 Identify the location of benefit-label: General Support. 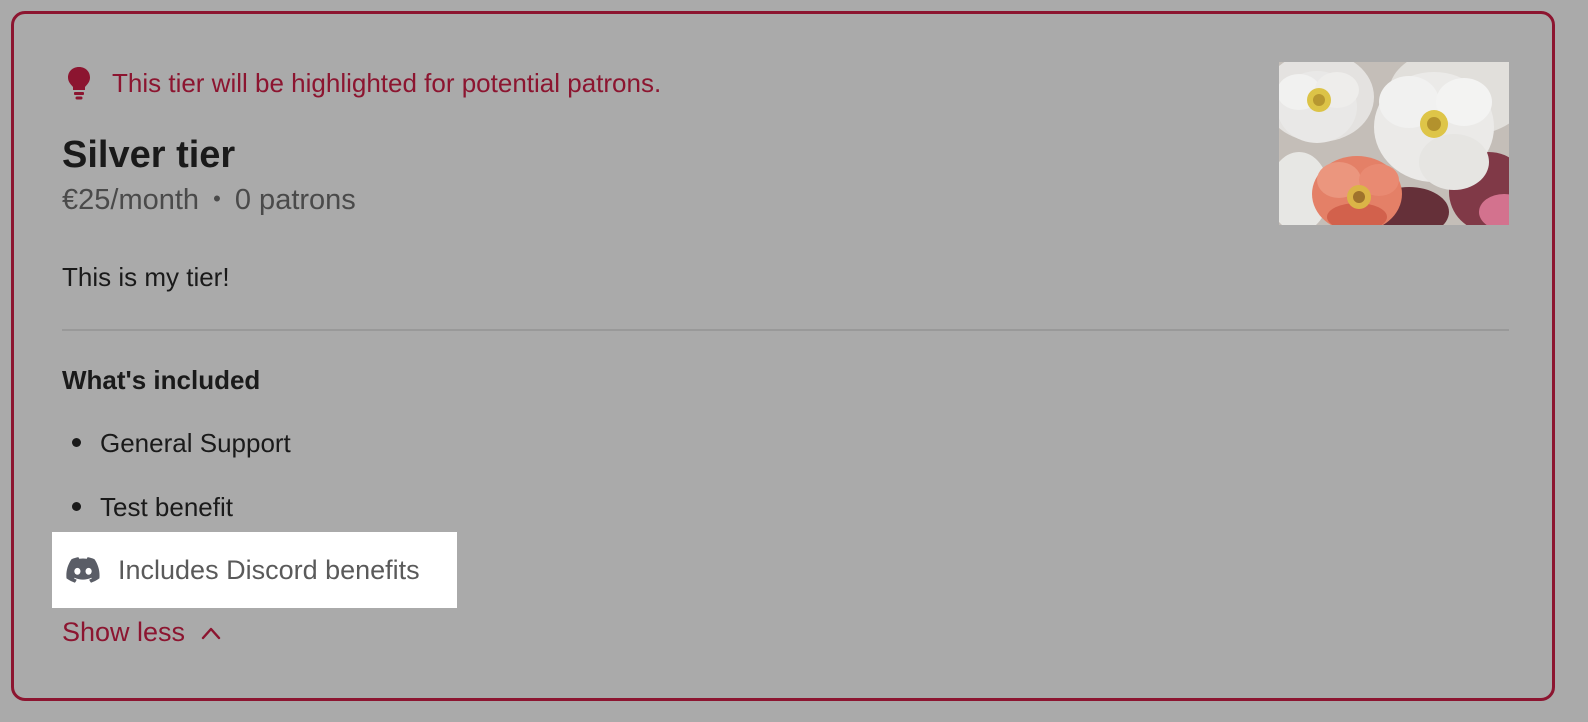
(195, 443).